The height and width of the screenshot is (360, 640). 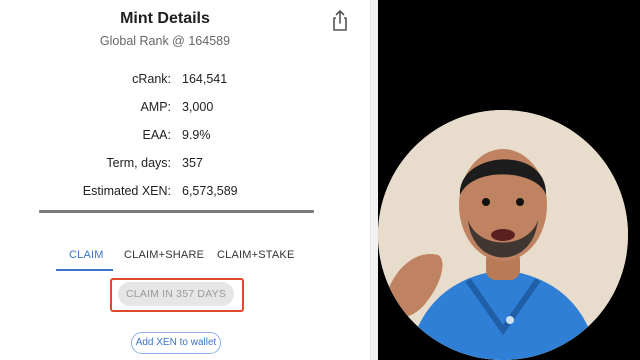 I want to click on global-rank-subtitle: Global Rank @ 164589, so click(x=165, y=41).